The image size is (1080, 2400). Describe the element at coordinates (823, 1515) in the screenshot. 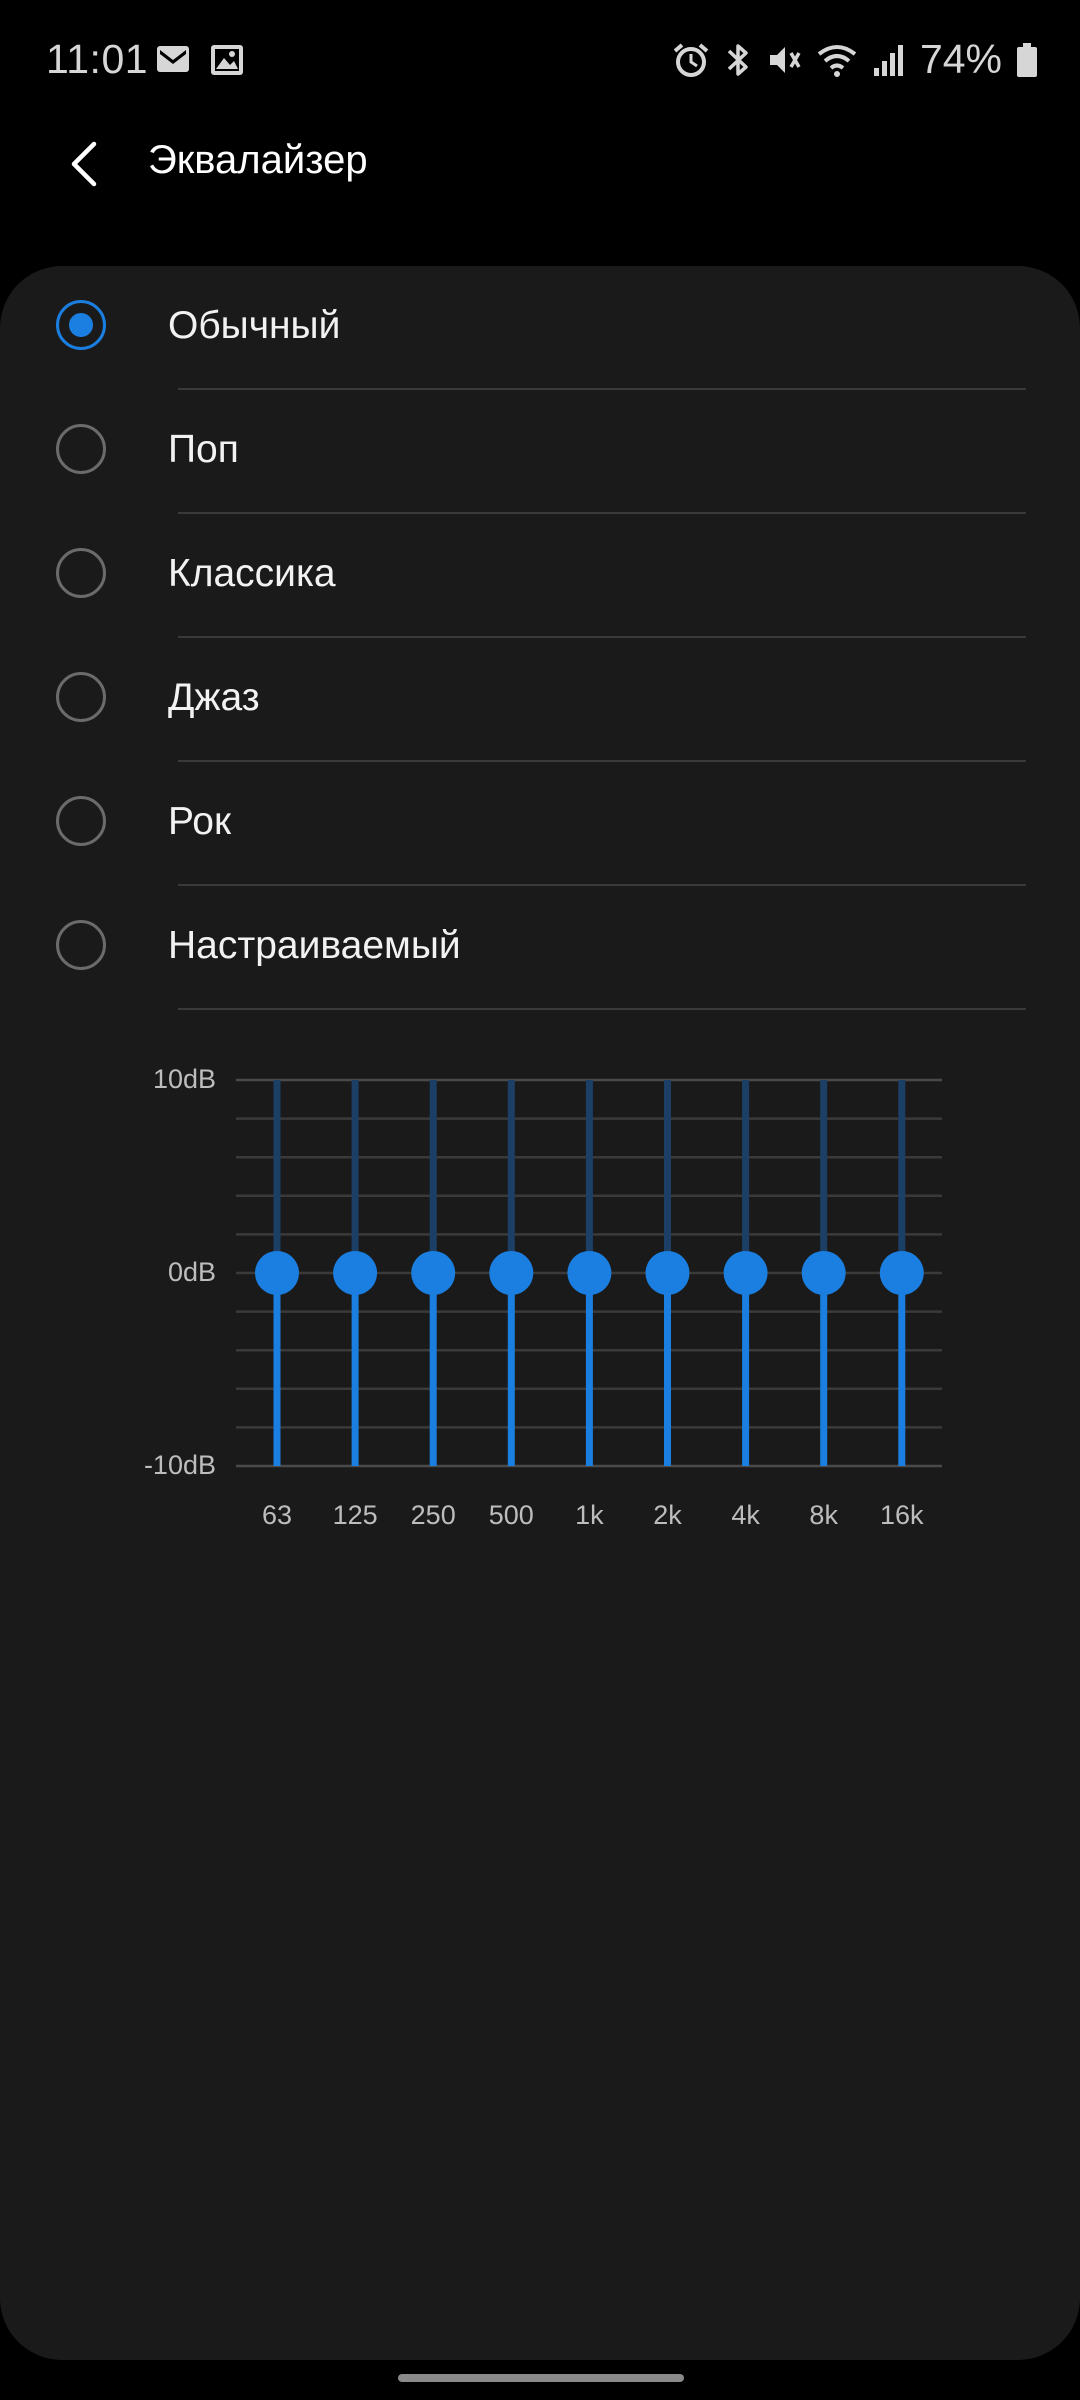

I see `frequency-label: 8k` at that location.